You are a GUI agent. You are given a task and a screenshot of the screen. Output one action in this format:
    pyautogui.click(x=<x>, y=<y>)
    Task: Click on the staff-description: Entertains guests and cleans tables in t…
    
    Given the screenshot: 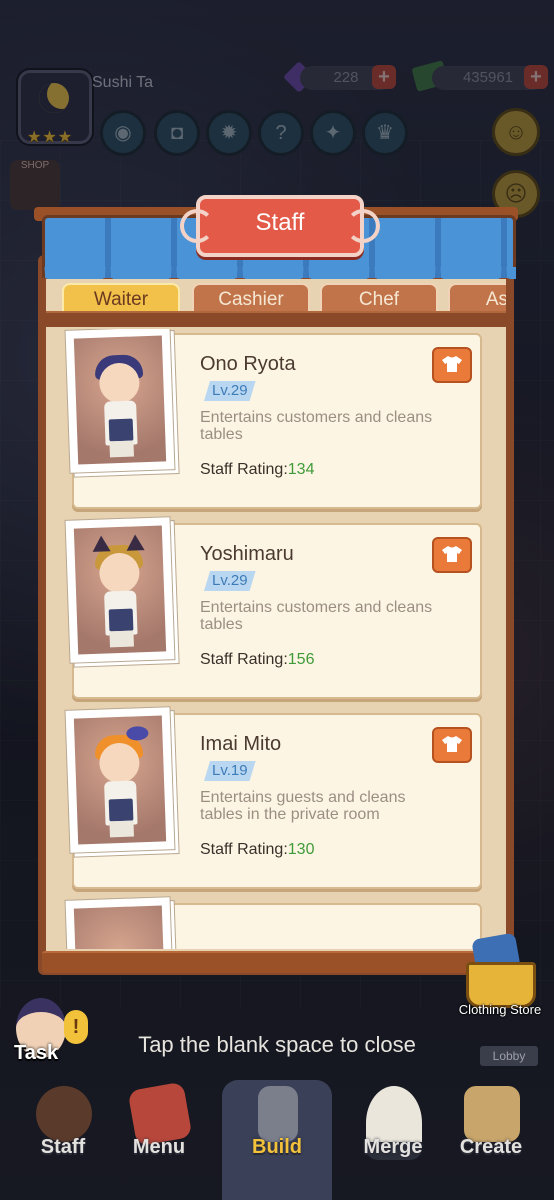 What is the action you would take?
    pyautogui.click(x=303, y=806)
    